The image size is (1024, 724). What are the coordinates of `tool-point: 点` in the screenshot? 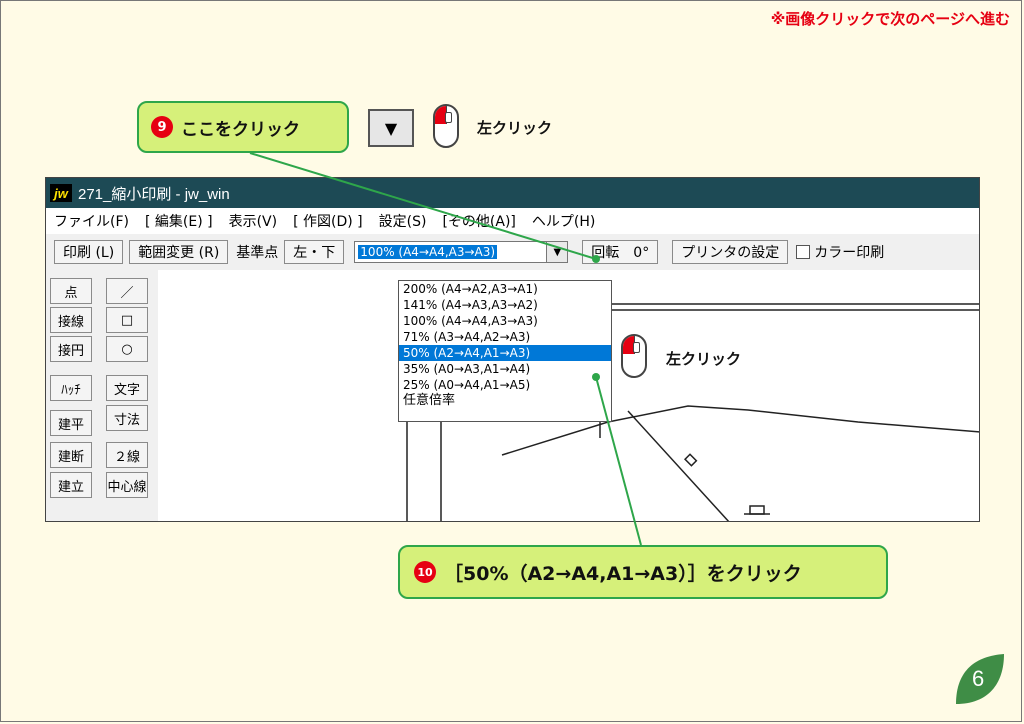 It's located at (71, 291).